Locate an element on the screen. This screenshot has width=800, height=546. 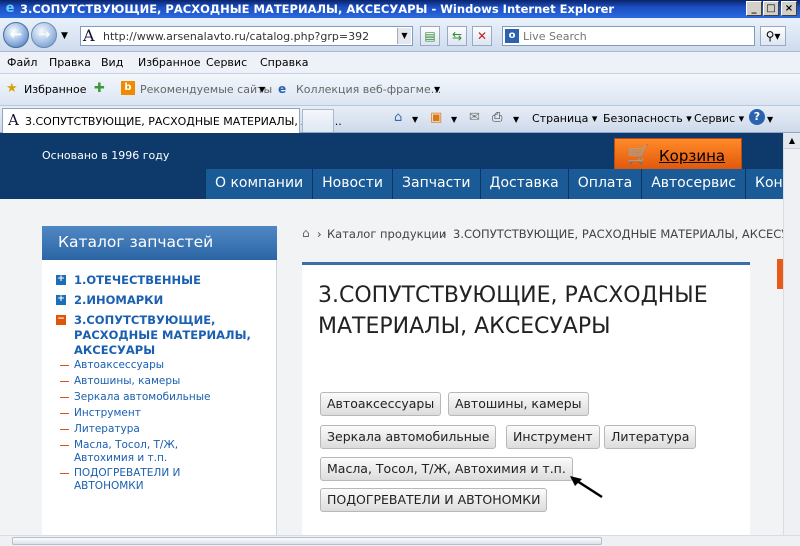
print-icon: ⎙ is located at coordinates (497, 117).